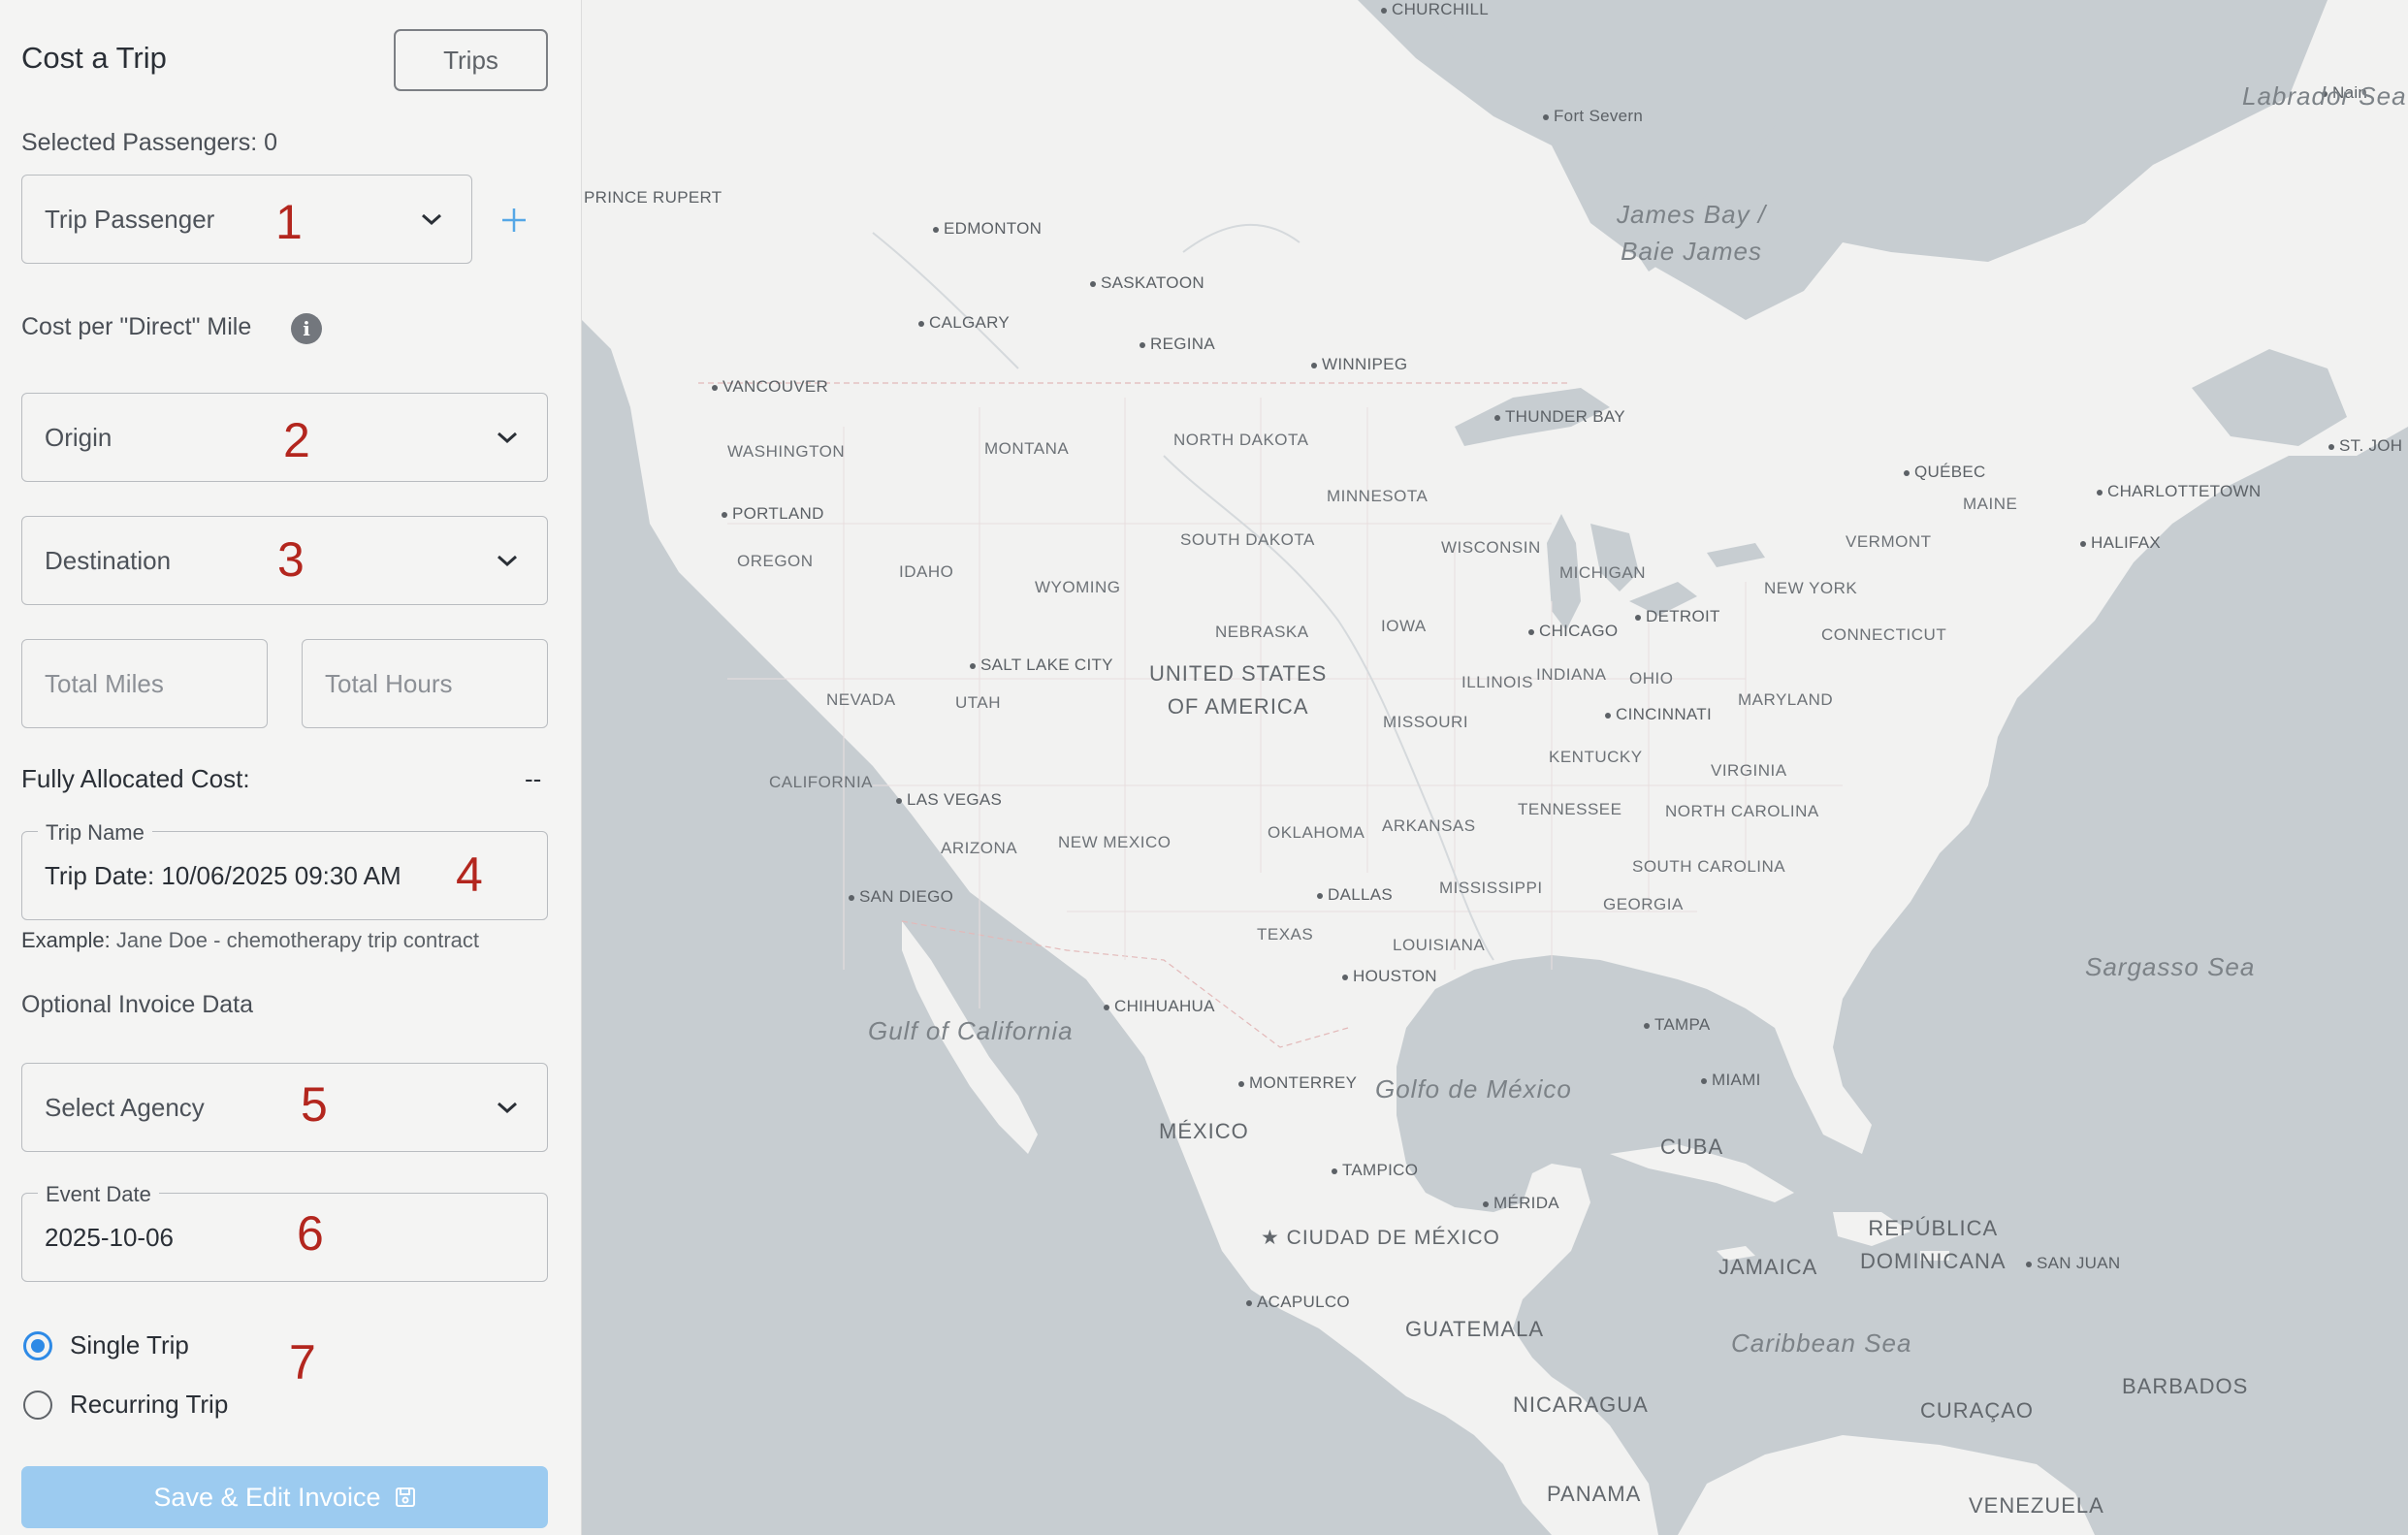  I want to click on selected-passengers-count: Selected Passengers: 0, so click(149, 142).